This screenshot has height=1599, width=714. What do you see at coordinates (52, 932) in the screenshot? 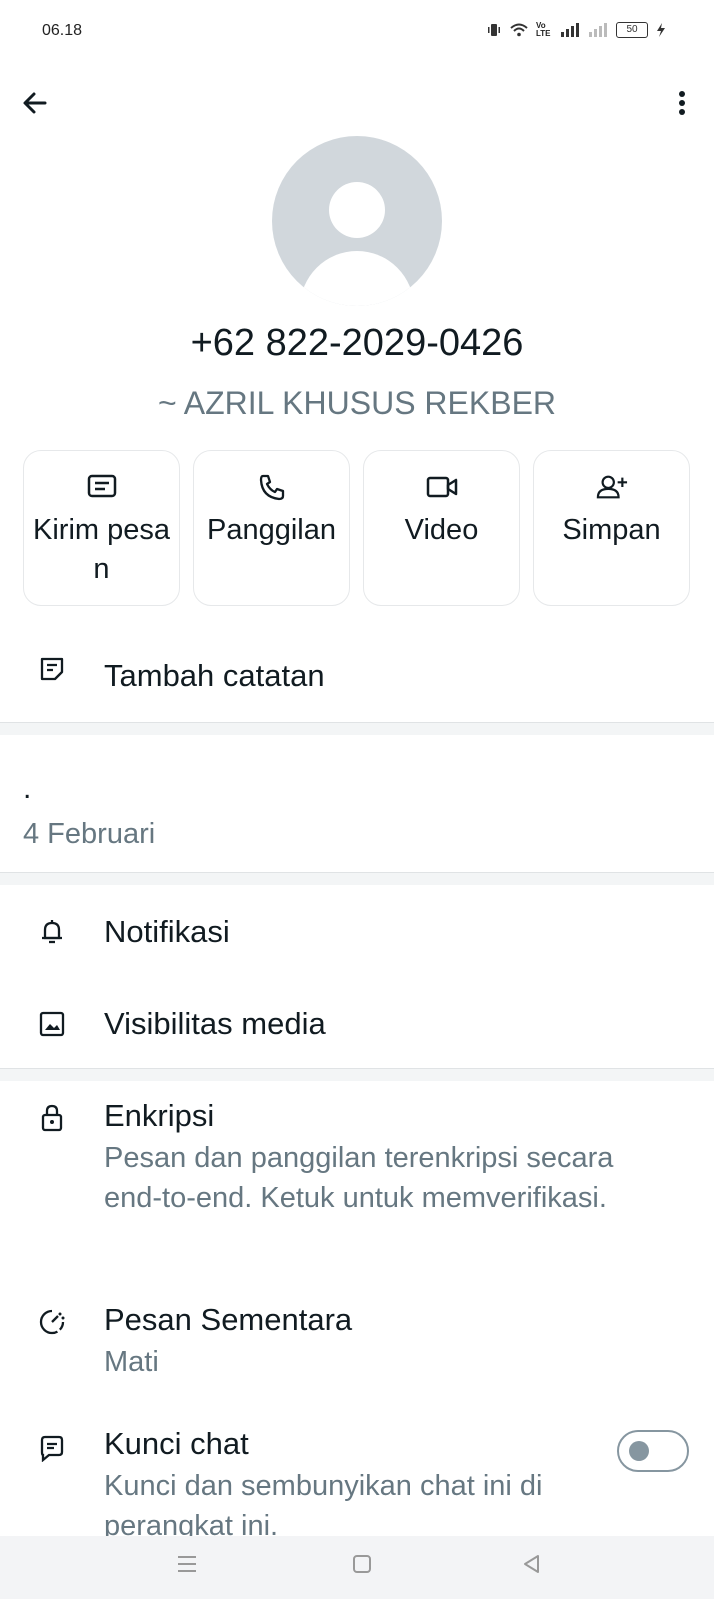
I see `bell-icon` at bounding box center [52, 932].